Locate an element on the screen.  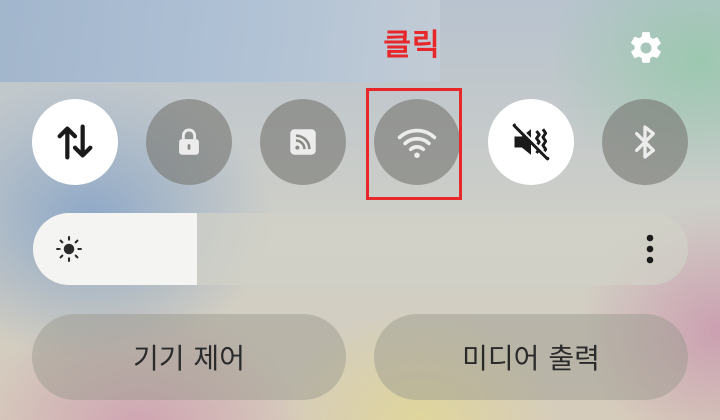
tile-mobile-data is located at coordinates (75, 142).